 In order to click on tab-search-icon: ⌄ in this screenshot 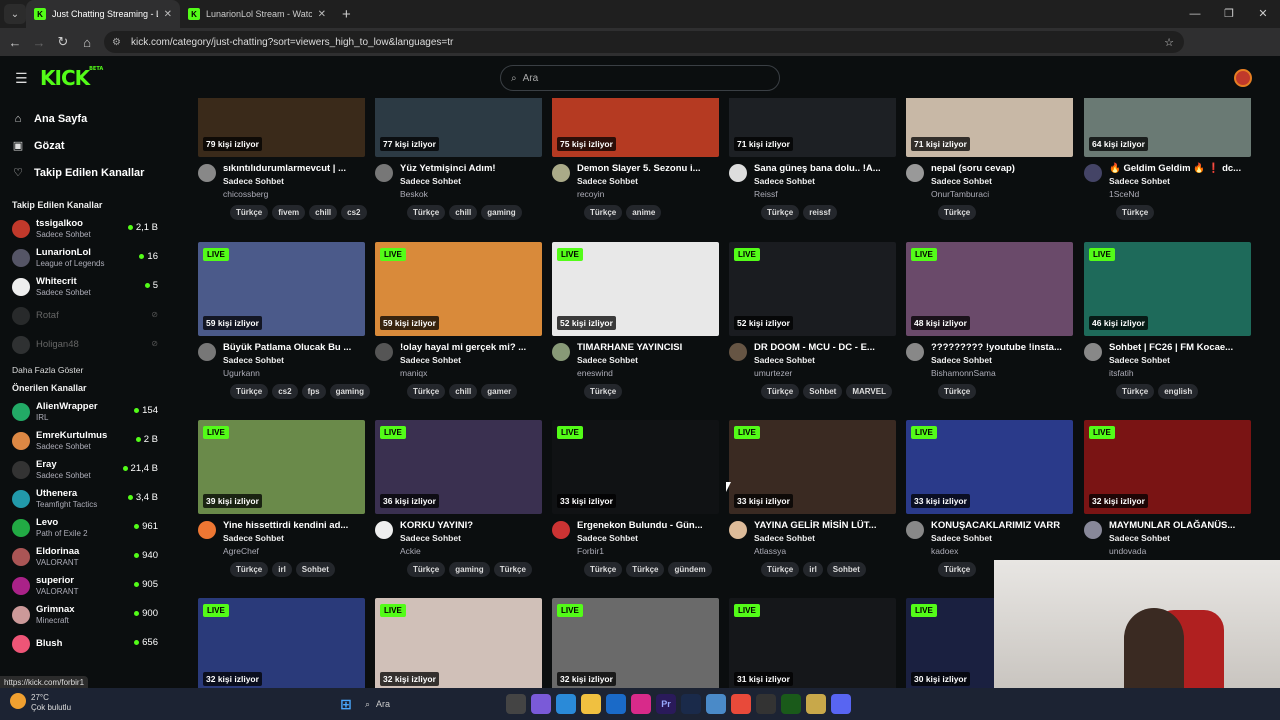, I will do `click(15, 14)`.